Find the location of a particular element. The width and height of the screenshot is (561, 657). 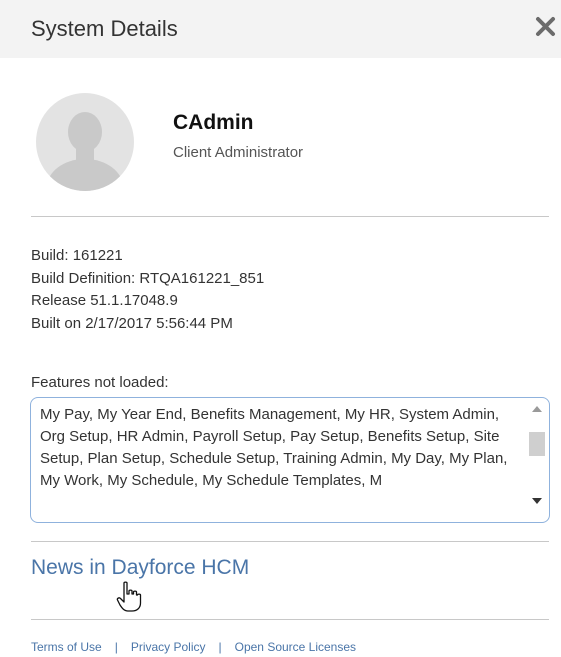

hand-pointer-icon is located at coordinates (129, 596).